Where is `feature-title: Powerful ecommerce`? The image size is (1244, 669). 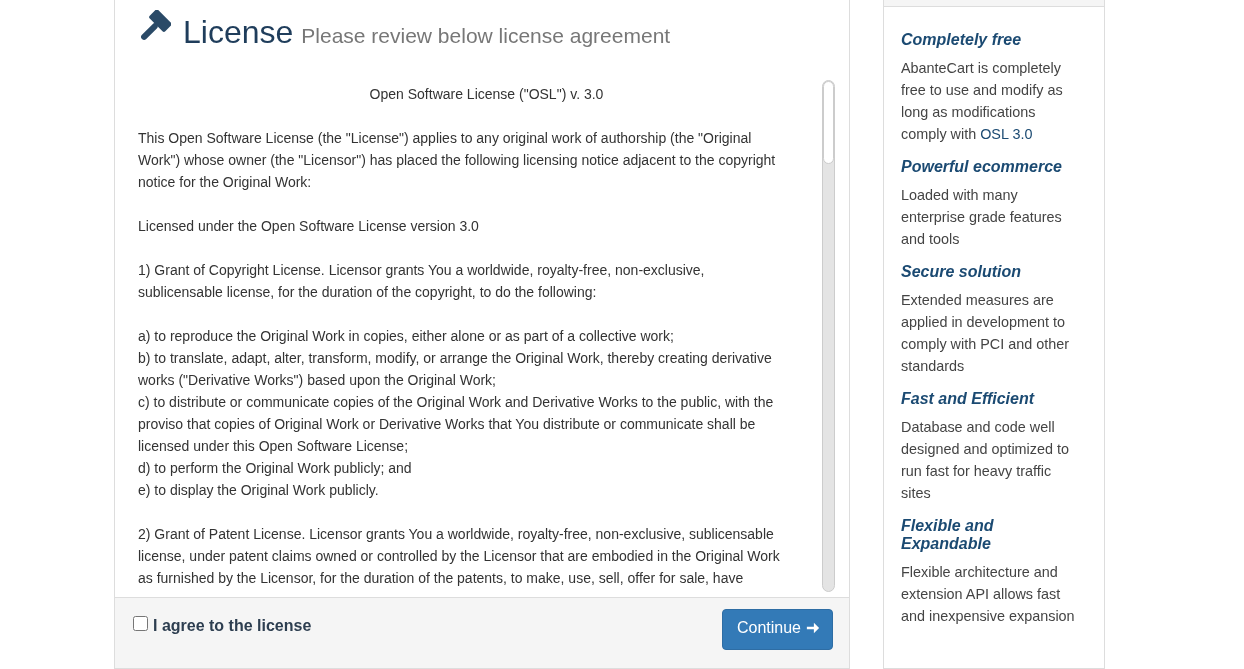 feature-title: Powerful ecommerce is located at coordinates (982, 167).